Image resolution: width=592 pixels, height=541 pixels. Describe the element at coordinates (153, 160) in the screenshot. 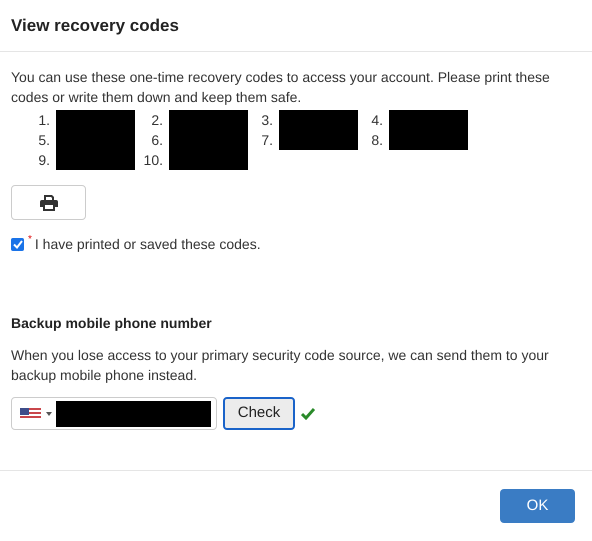

I see `code-number: 10.` at that location.